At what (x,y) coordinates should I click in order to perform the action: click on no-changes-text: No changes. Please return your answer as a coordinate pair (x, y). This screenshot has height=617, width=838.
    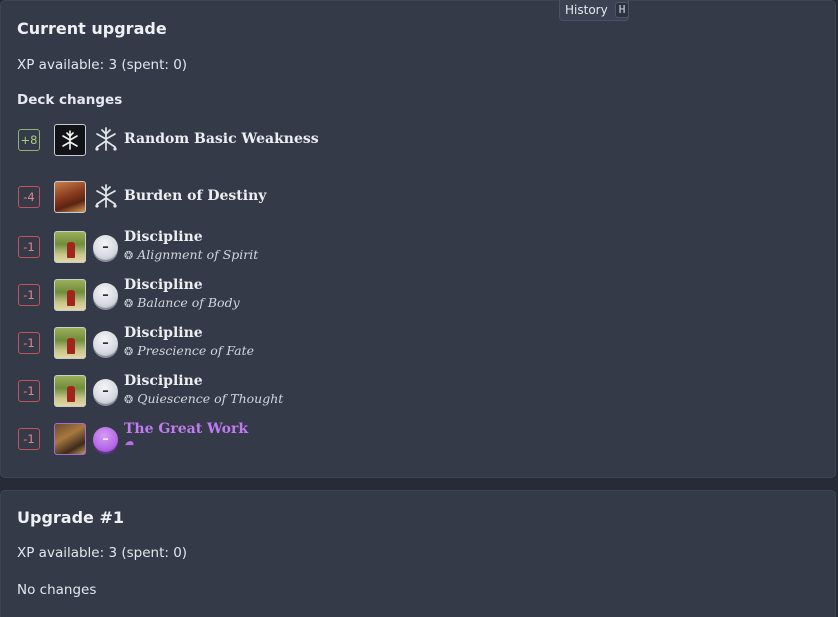
    Looking at the image, I should click on (57, 590).